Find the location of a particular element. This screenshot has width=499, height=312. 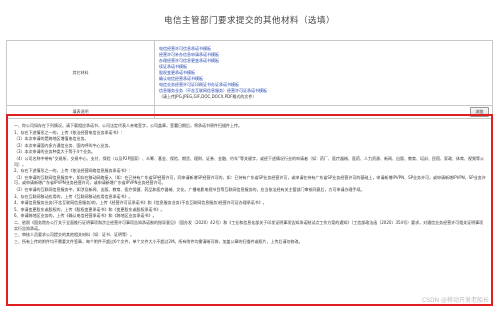

note-item: 1、存在下述情形之一的，上传《依法经营电信业务承诺书》： is located at coordinates (69, 132).